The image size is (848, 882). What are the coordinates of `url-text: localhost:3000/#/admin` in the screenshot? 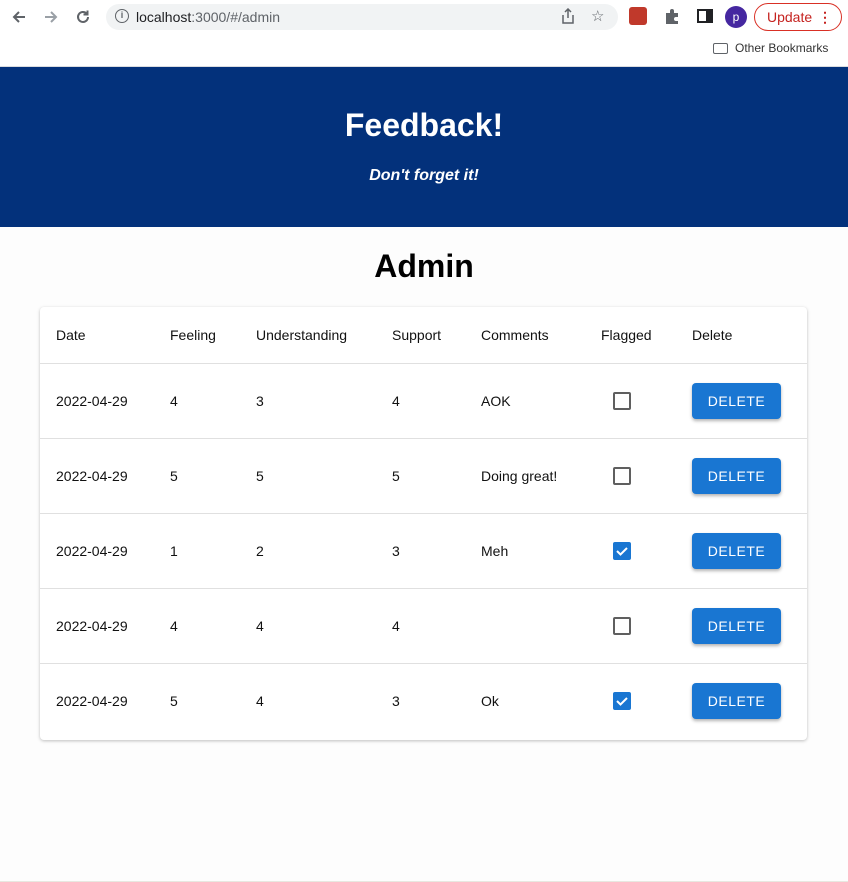 It's located at (208, 17).